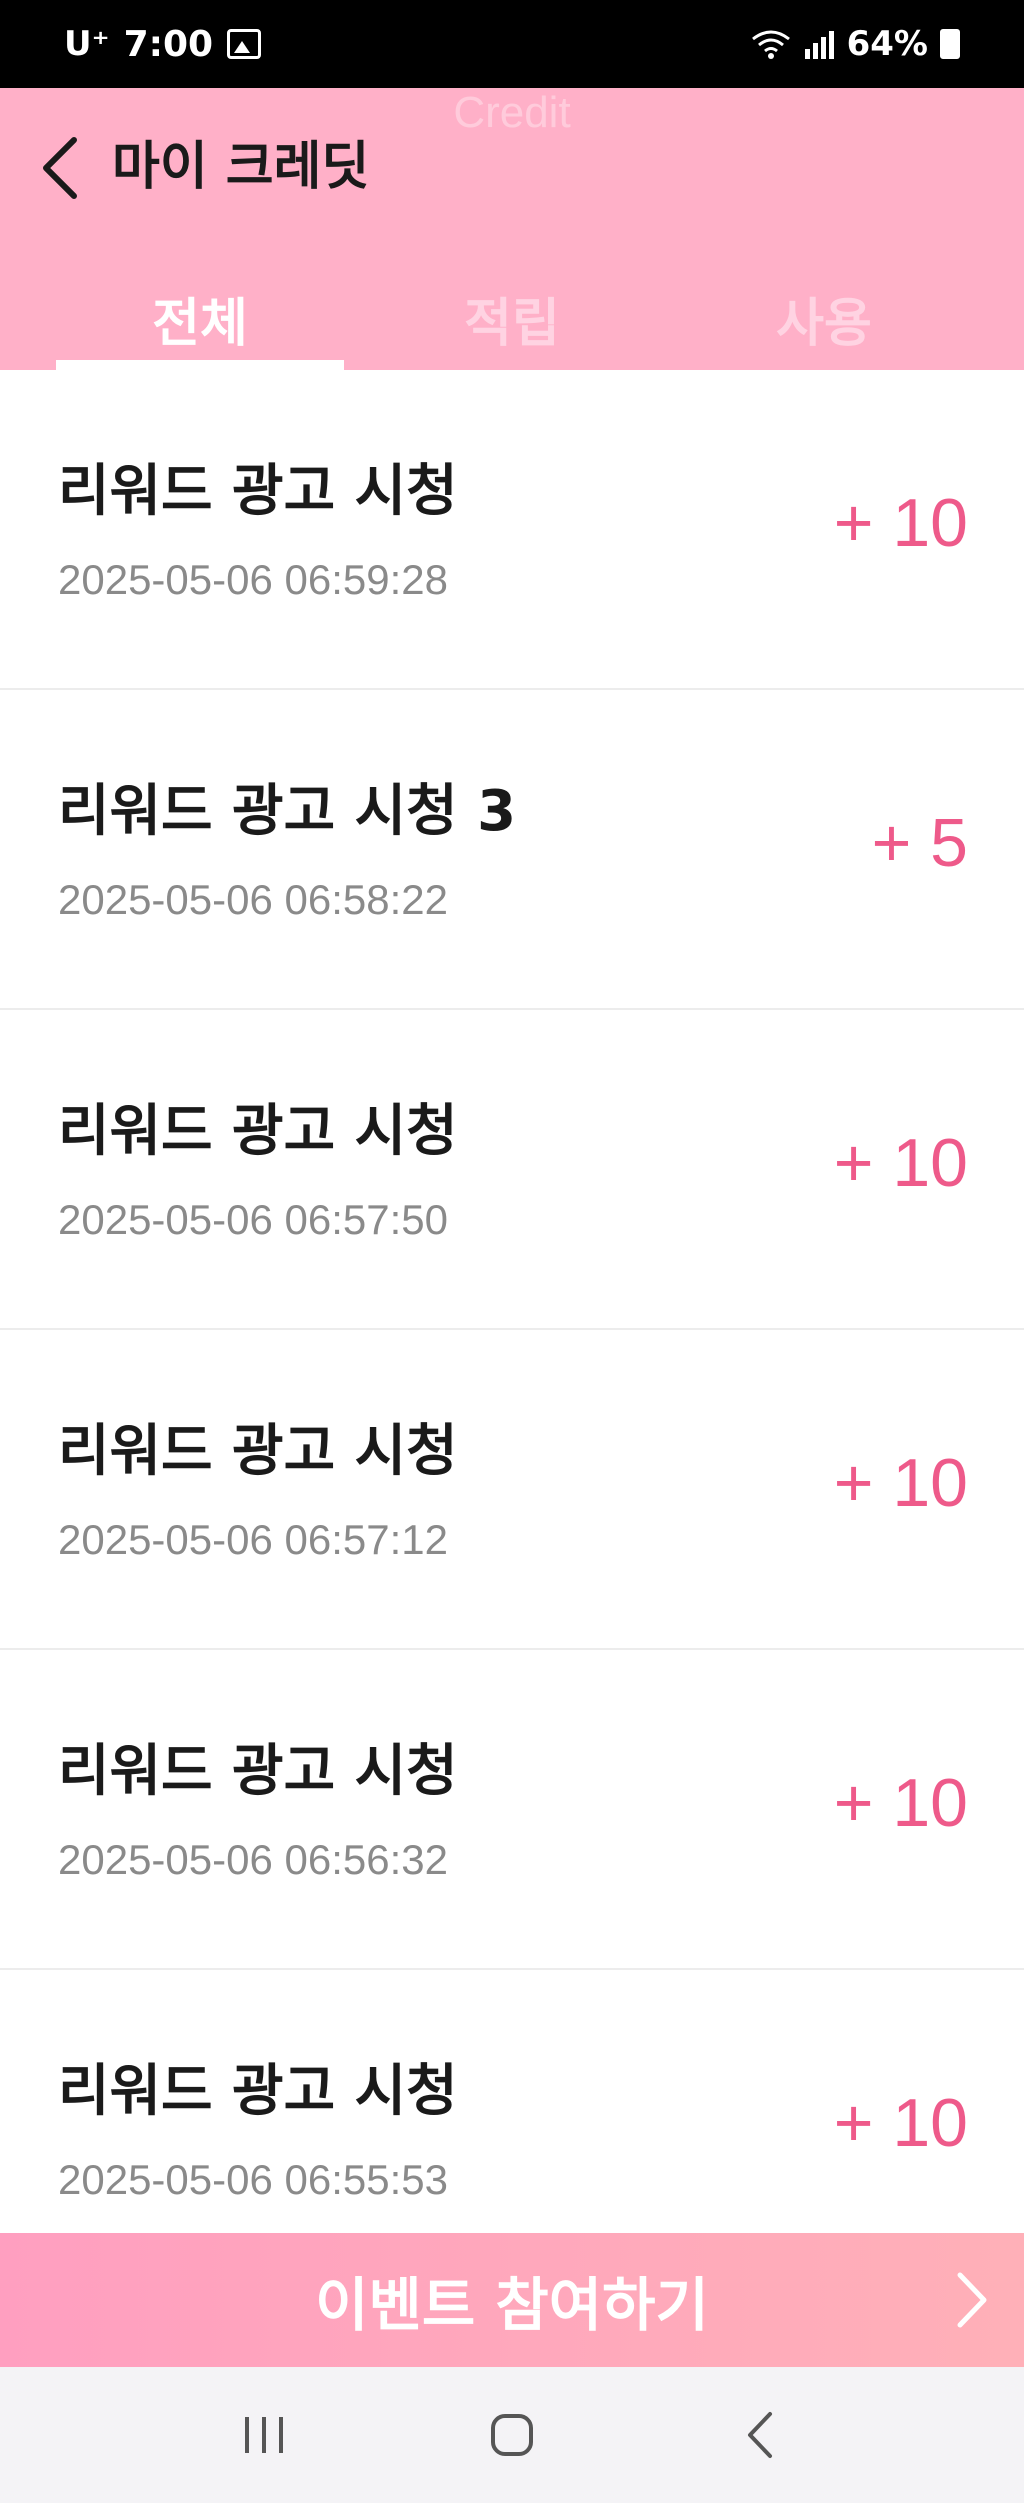 This screenshot has height=2503, width=1024. Describe the element at coordinates (512, 1810) in the screenshot. I see `list-item: 리워드 광고 시청 2025-05-06 06:56:32 + 10` at that location.